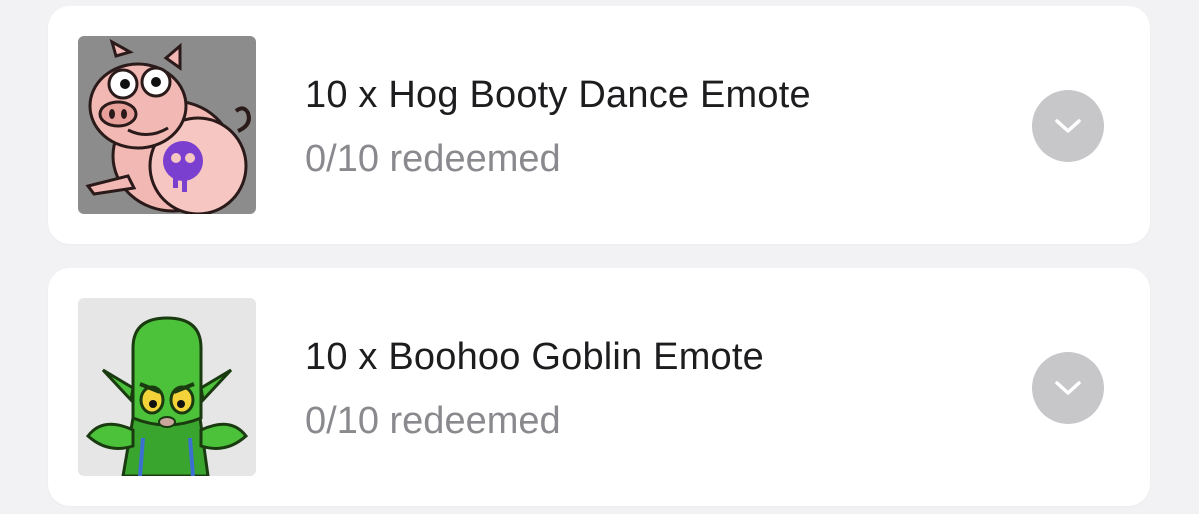 The image size is (1199, 514). I want to click on reward-title: 10 x Boohoo Goblin Emote, so click(534, 357).